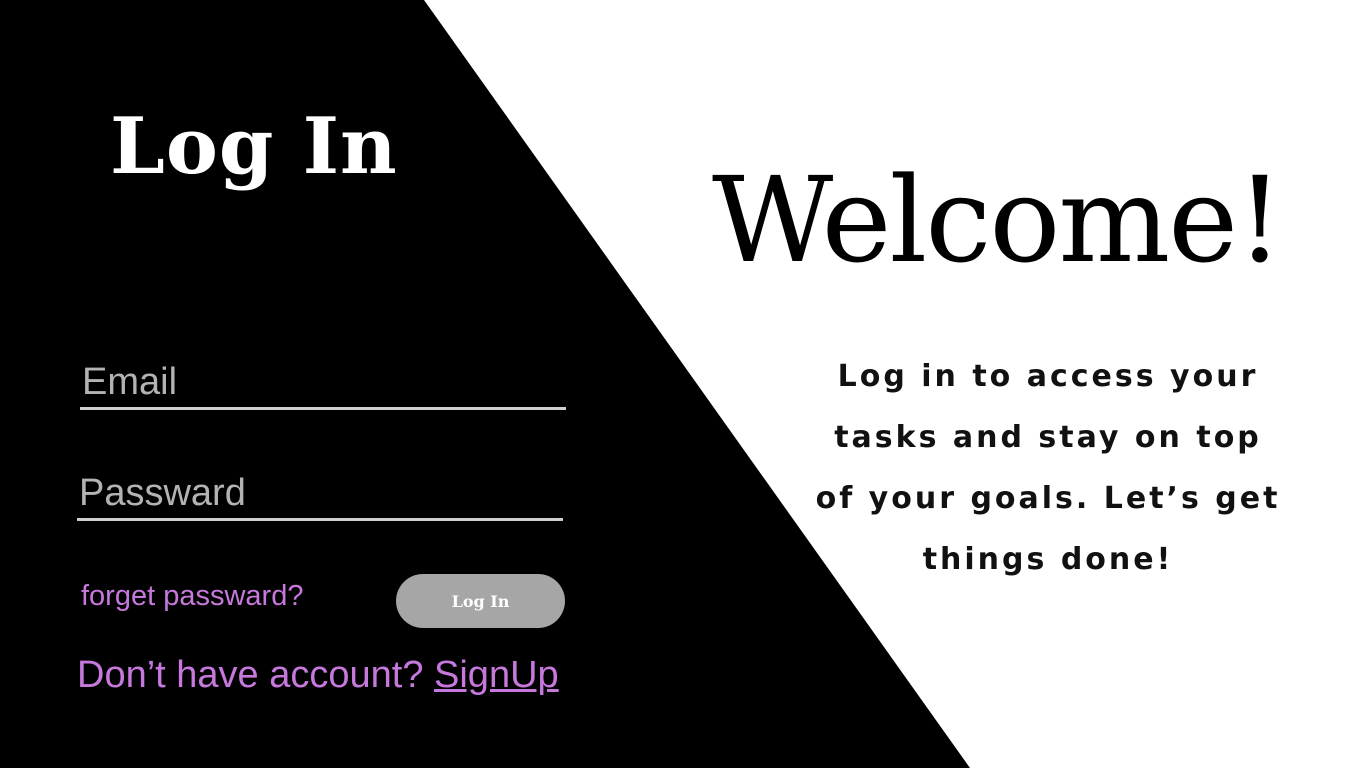  I want to click on password-field, so click(320, 495).